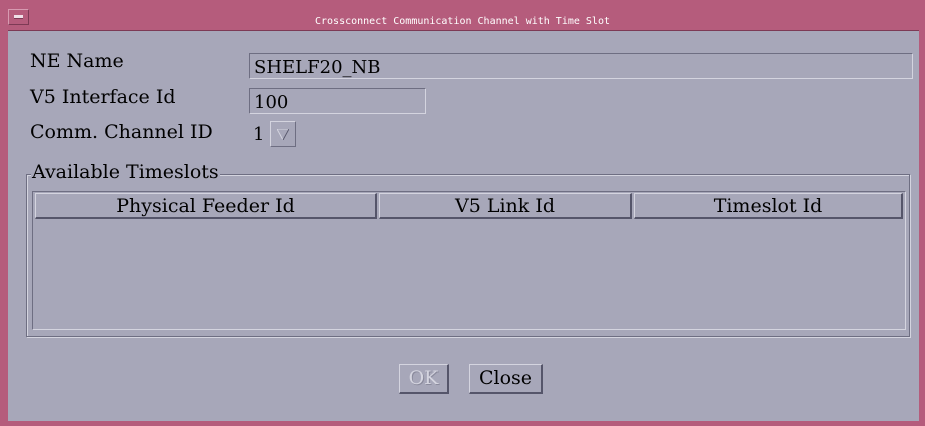 The width and height of the screenshot is (925, 426). I want to click on window-border-left, so click(4, 213).